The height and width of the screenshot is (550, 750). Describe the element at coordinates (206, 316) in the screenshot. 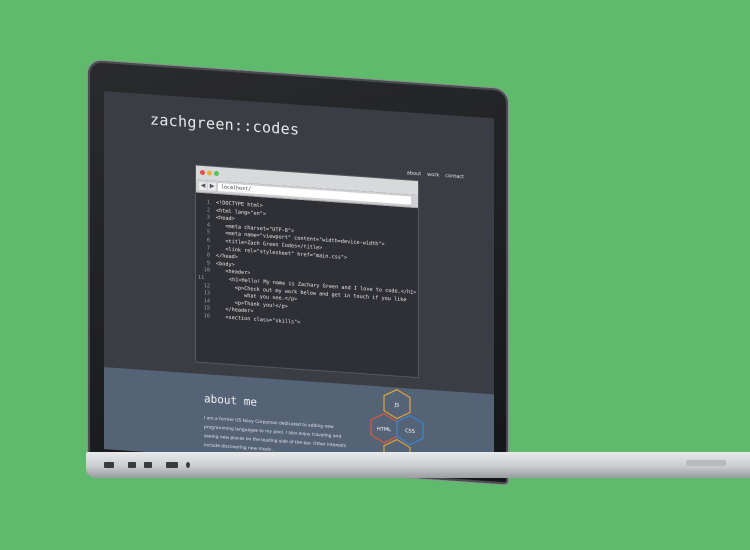

I see `line-number: 16` at that location.